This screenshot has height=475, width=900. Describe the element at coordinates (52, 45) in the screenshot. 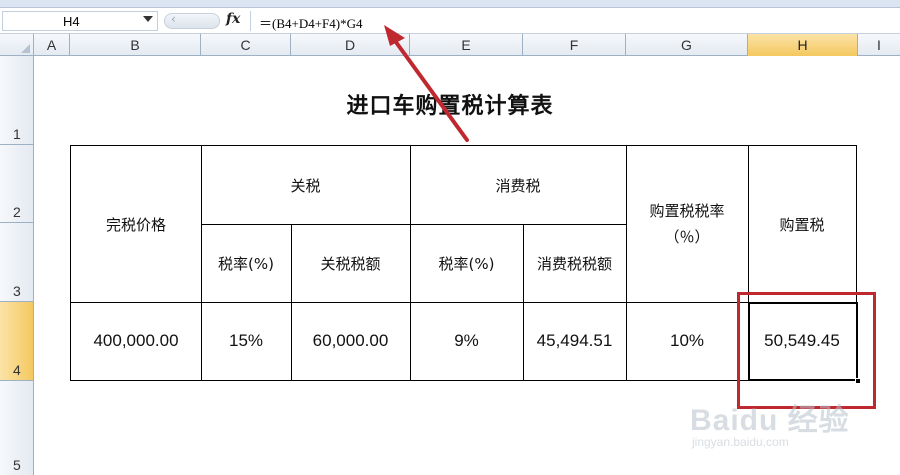

I see `column-header-a: A` at that location.